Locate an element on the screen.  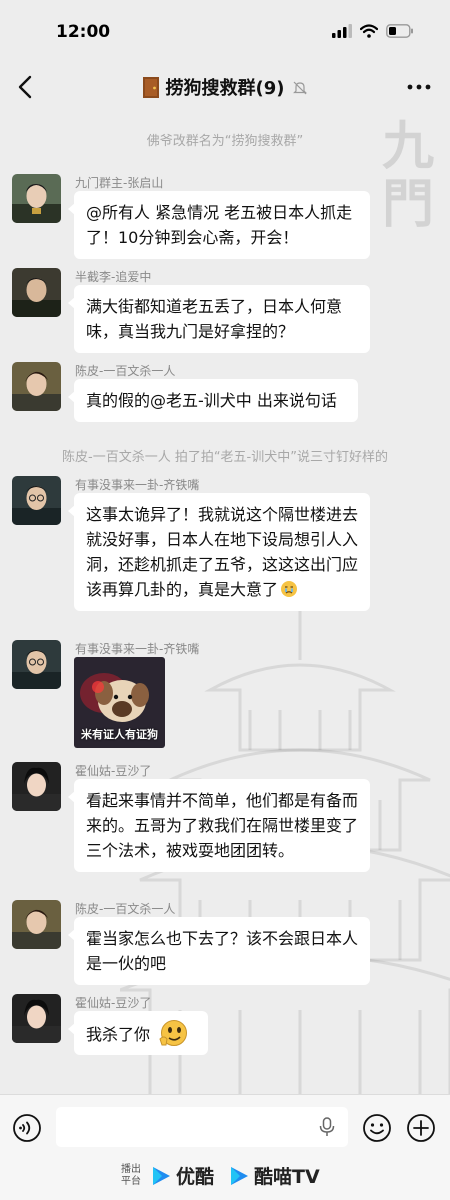
chat-message: 有事没事来一卦-齐铁嘴 米有证人有证狗 is located at coordinates (222, 696).